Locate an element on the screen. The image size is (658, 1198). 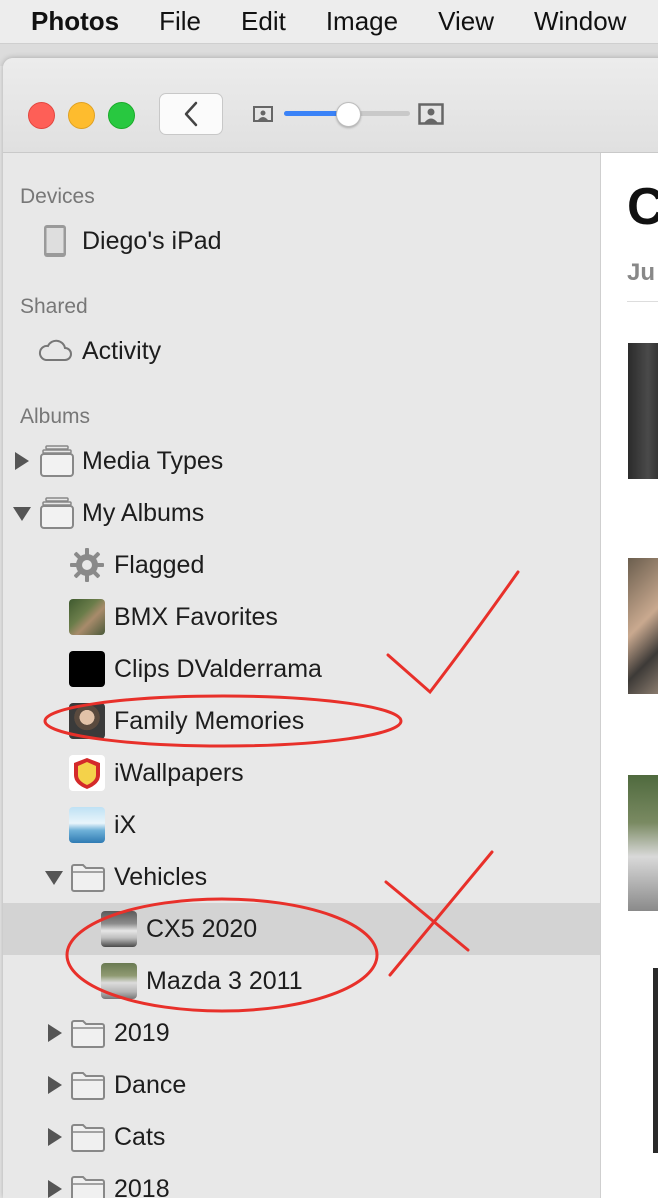
menu-bar: Photos File Edit Image View Window is located at coordinates (329, 22).